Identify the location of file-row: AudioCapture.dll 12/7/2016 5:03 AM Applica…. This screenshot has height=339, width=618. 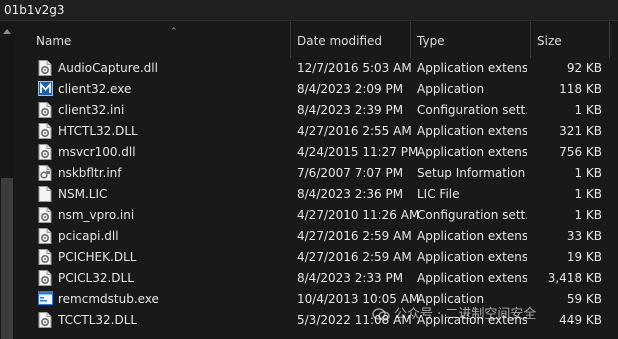
(316, 68).